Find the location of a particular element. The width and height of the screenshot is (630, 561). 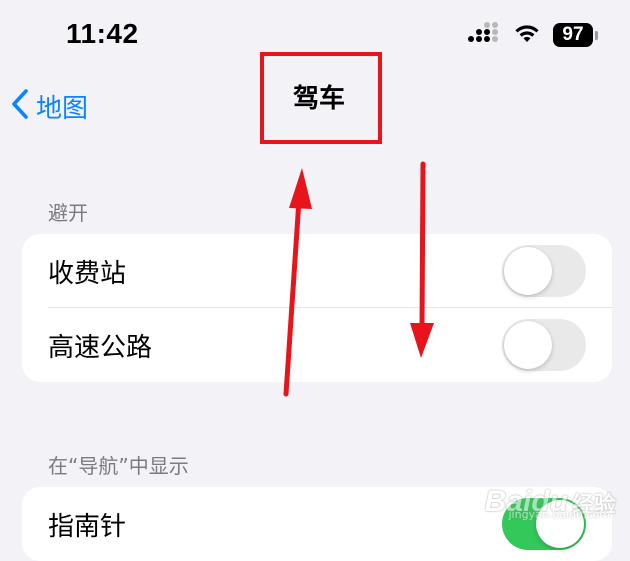

back-button: 地图 is located at coordinates (49, 106).